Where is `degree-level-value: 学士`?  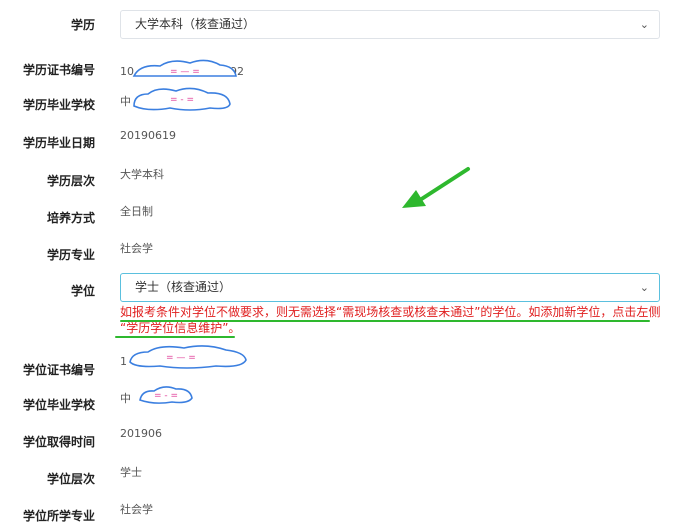
degree-level-value: 学士 is located at coordinates (131, 472).